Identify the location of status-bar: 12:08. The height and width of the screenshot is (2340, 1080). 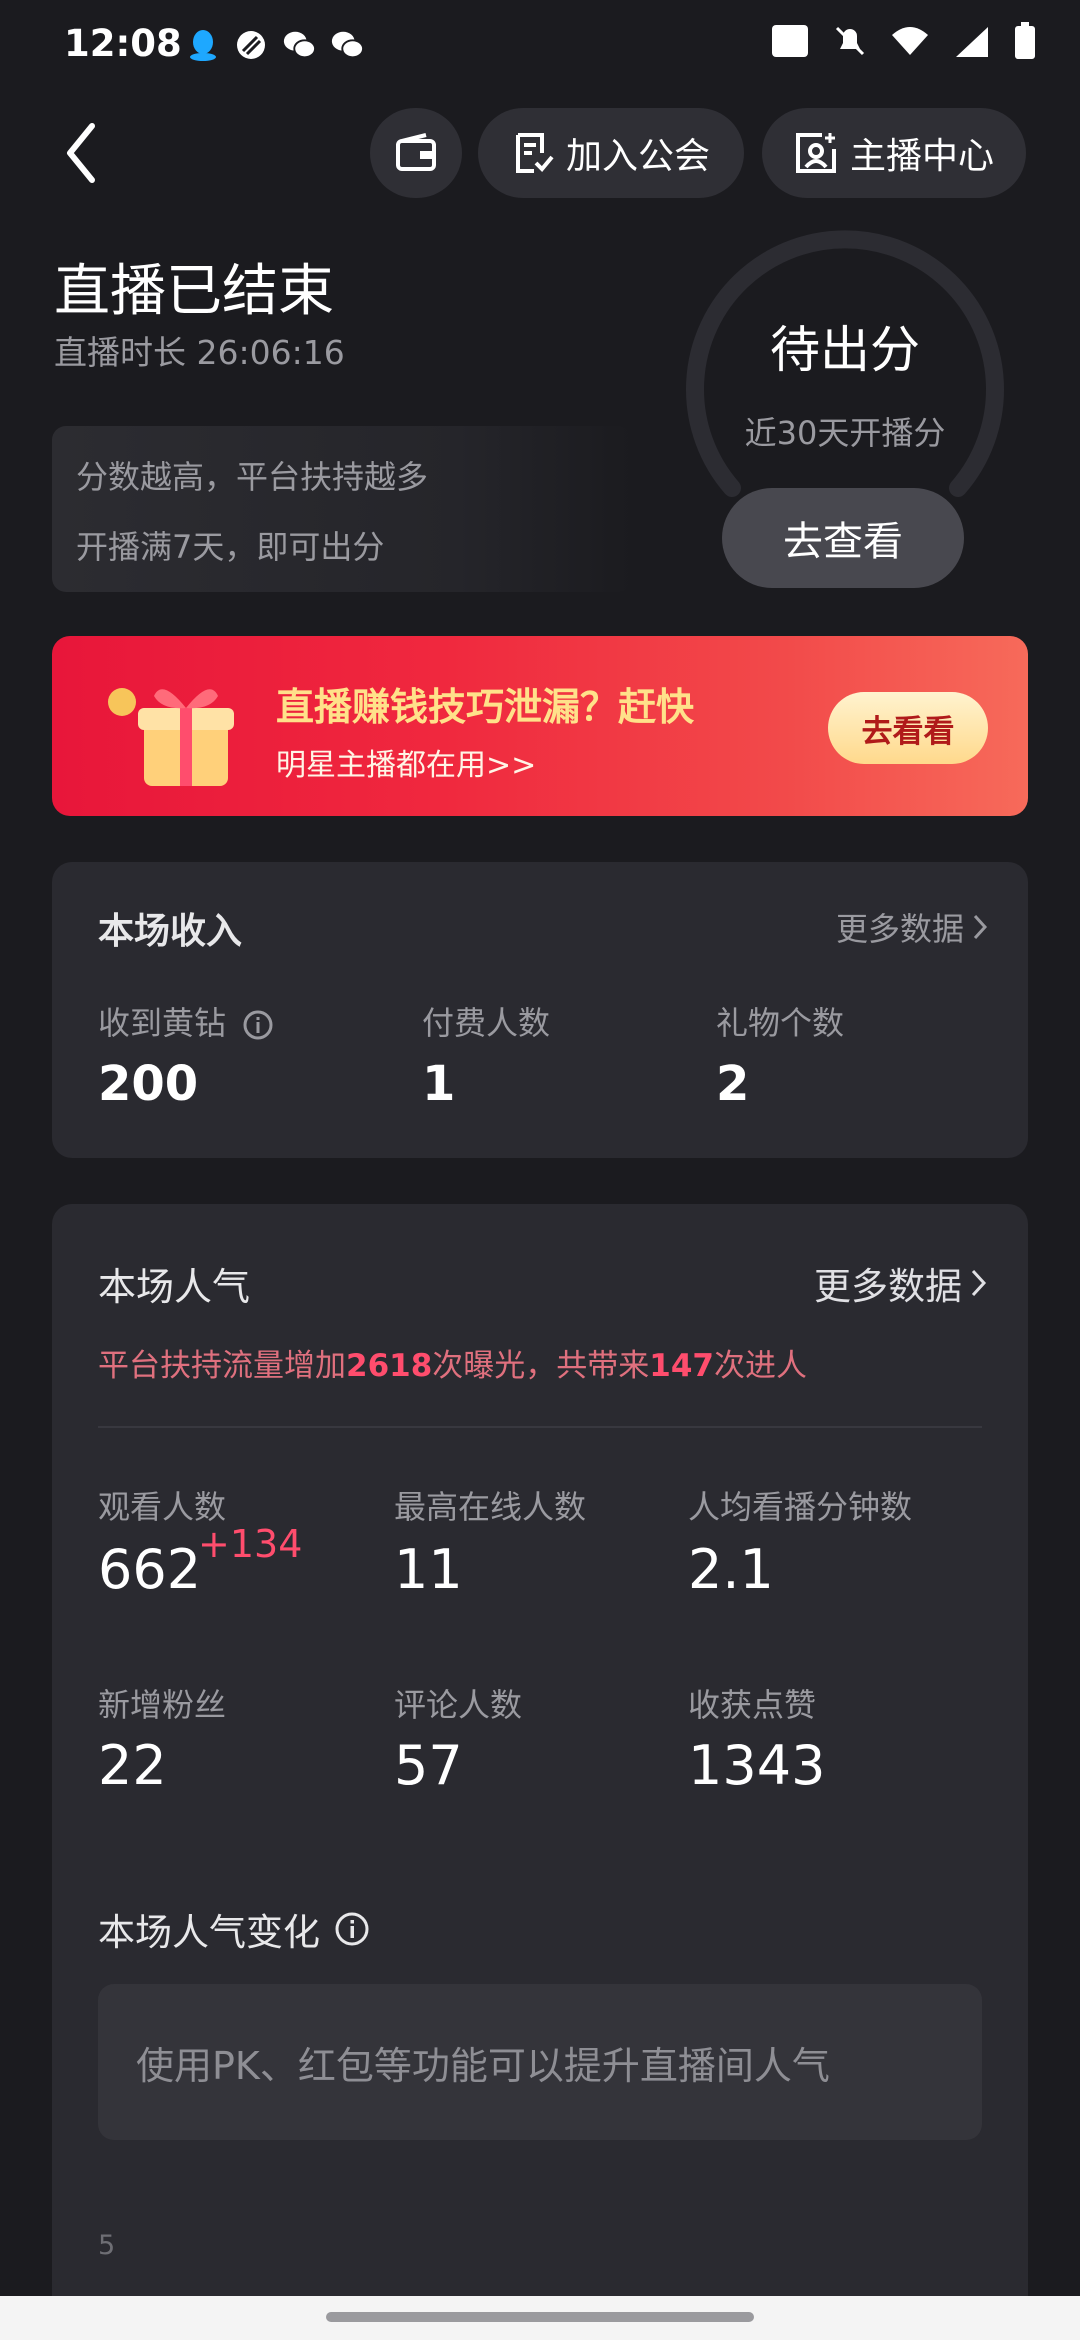
(540, 45).